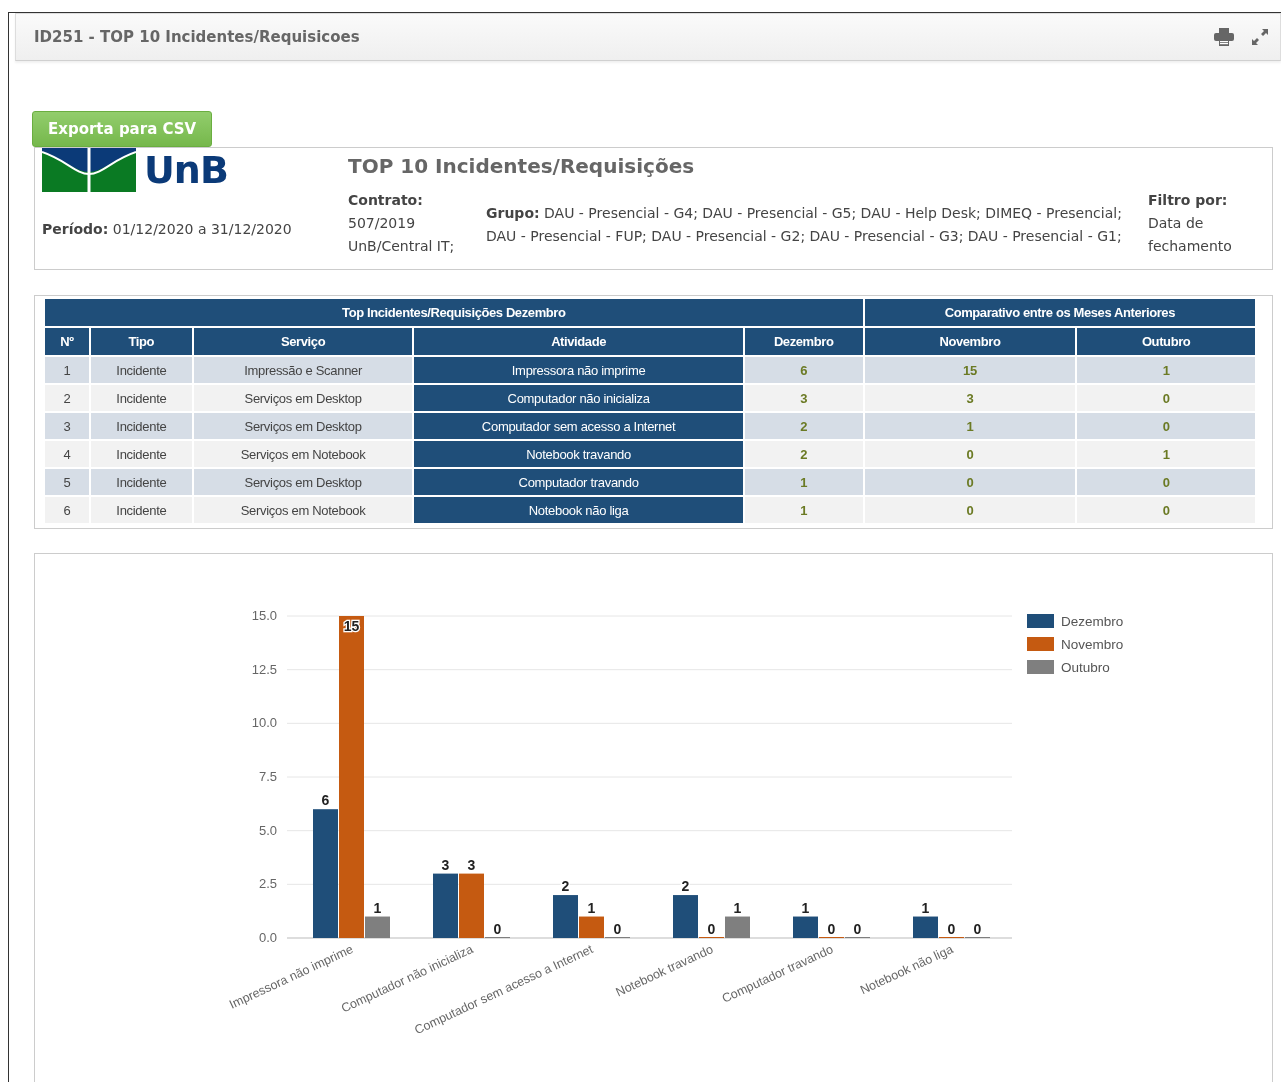 Image resolution: width=1281 pixels, height=1082 pixels. What do you see at coordinates (264, 615) in the screenshot?
I see `axis-tick-label: 15.0` at bounding box center [264, 615].